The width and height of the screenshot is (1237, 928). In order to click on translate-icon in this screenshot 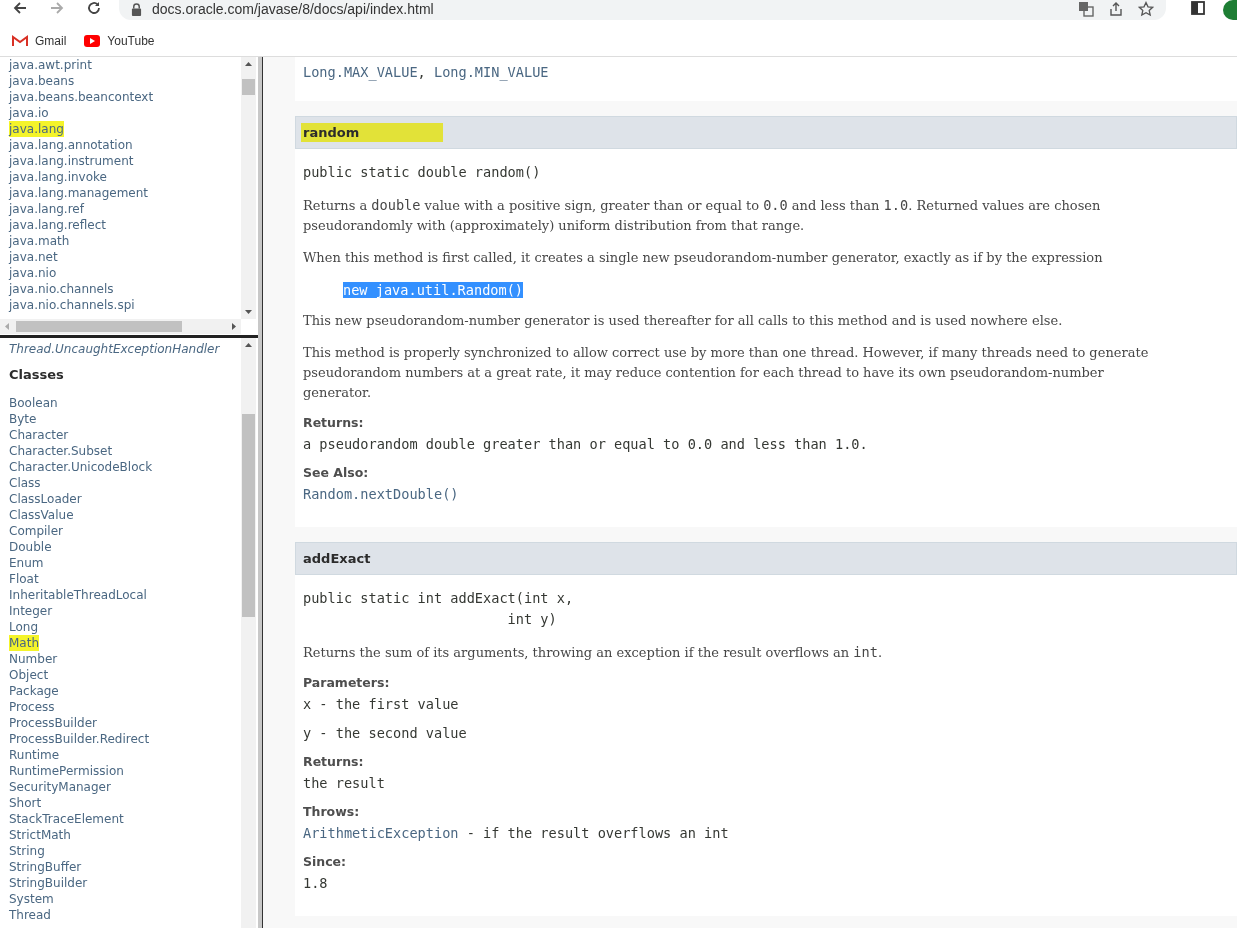, I will do `click(1086, 9)`.